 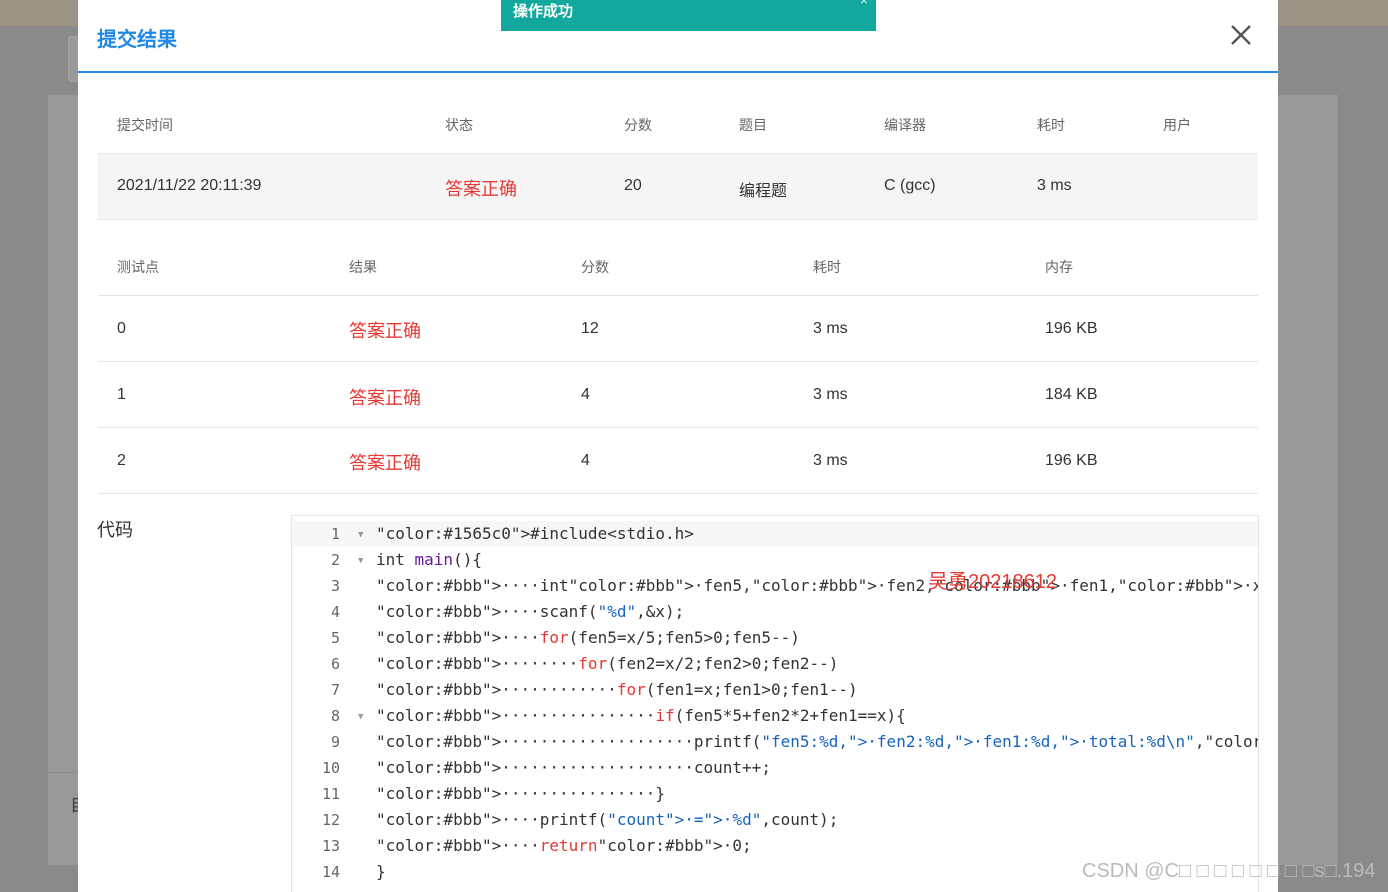 What do you see at coordinates (775, 534) in the screenshot?
I see `code-line: 1 ▼ "color:#1565c0">#include<stdio.h>` at bounding box center [775, 534].